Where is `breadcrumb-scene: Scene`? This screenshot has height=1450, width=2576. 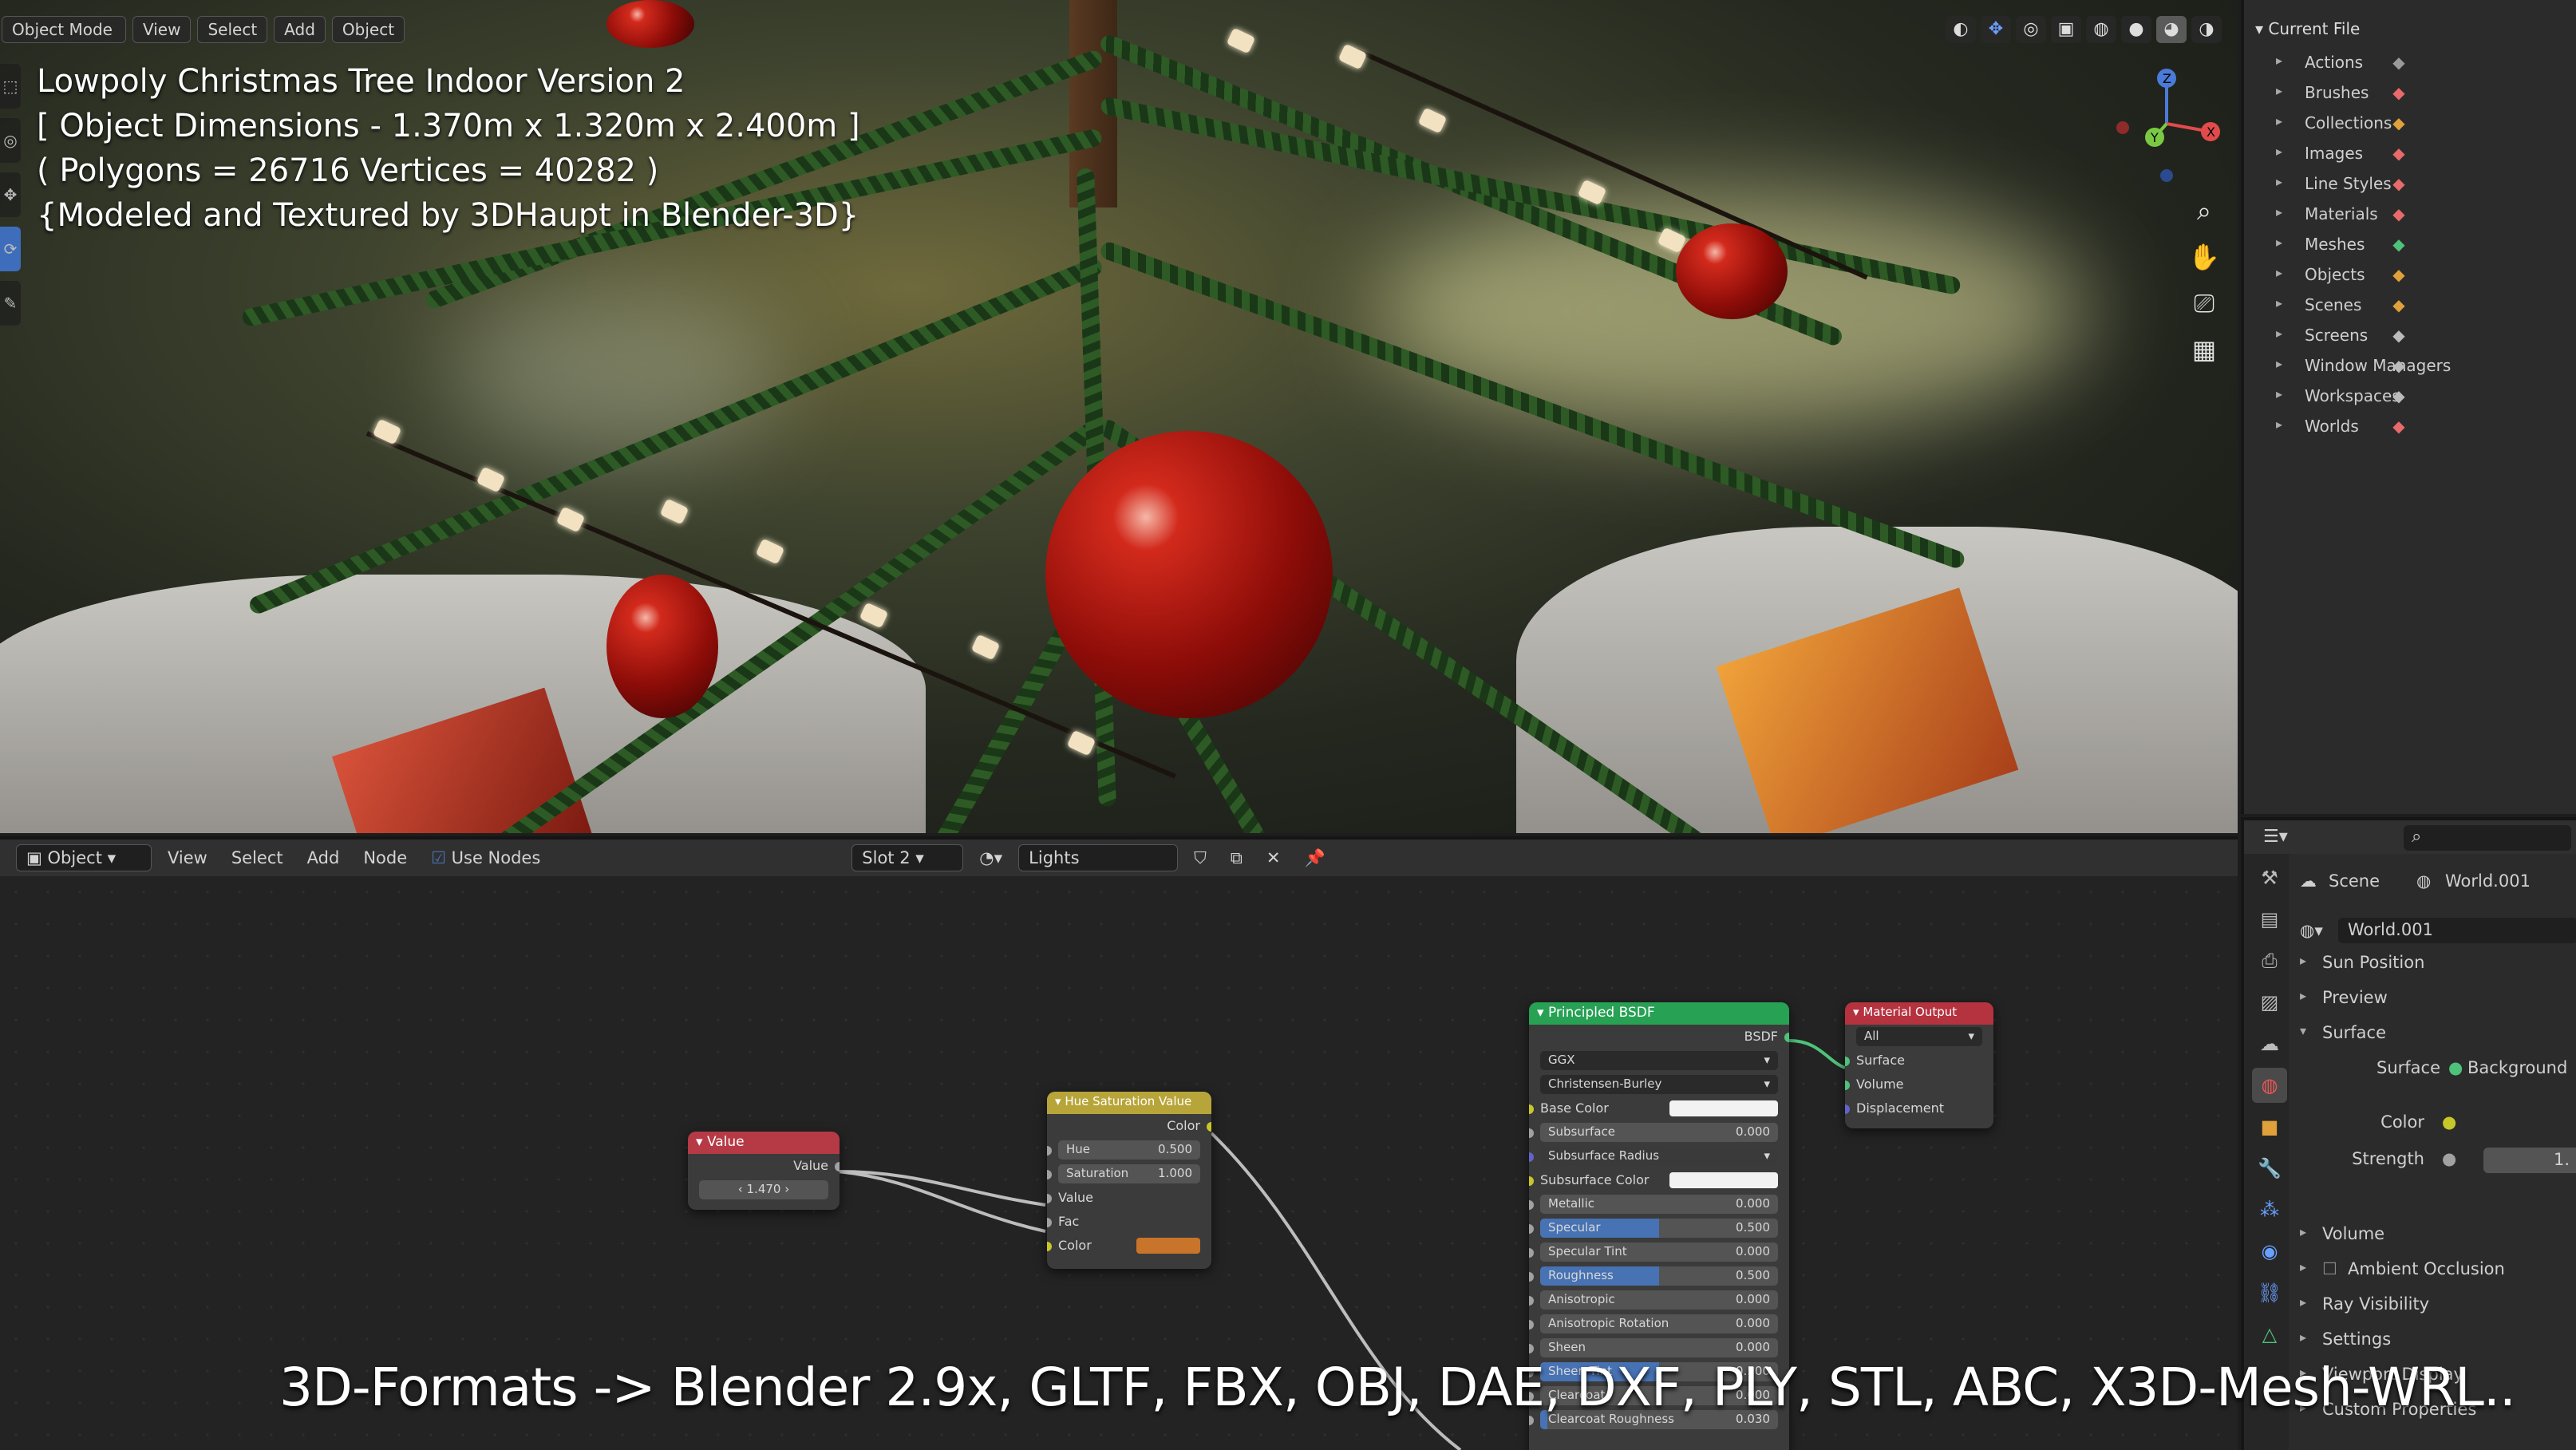 breadcrumb-scene: Scene is located at coordinates (2354, 881).